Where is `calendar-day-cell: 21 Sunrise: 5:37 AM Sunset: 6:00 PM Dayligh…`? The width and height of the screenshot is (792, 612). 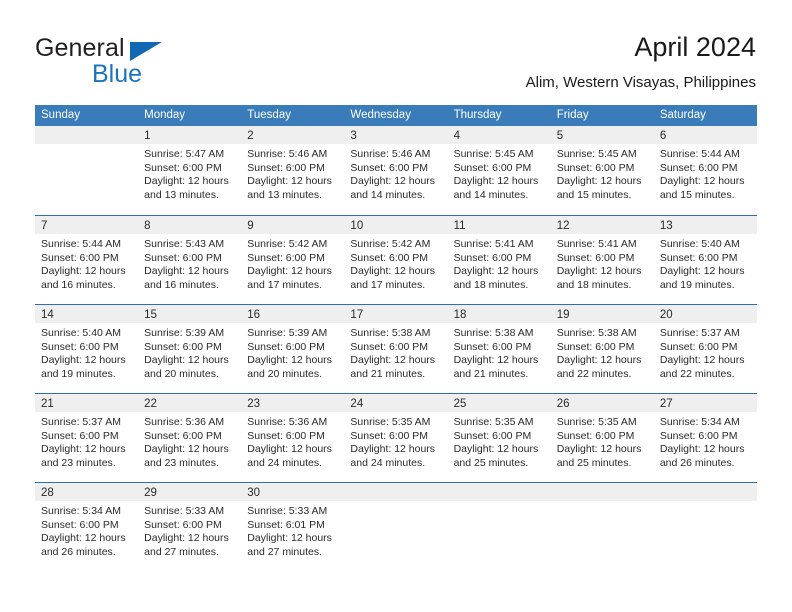
calendar-day-cell: 21 Sunrise: 5:37 AM Sunset: 6:00 PM Dayligh… is located at coordinates (87, 438).